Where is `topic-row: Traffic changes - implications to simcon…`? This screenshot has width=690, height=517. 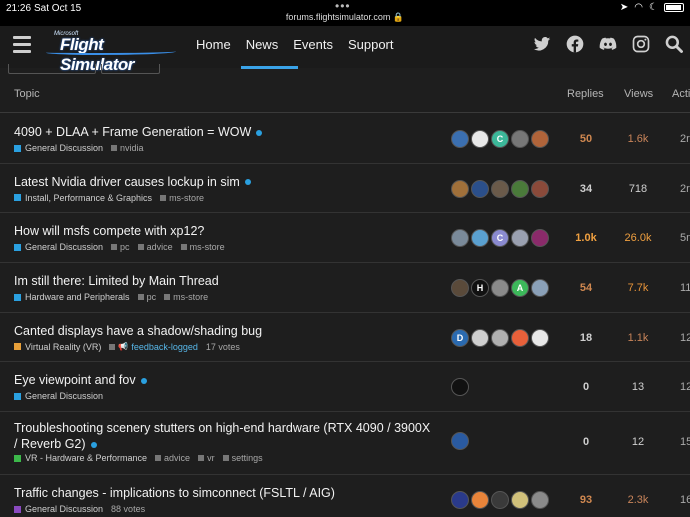
topic-row: Traffic changes - implications to simcon… is located at coordinates (345, 496).